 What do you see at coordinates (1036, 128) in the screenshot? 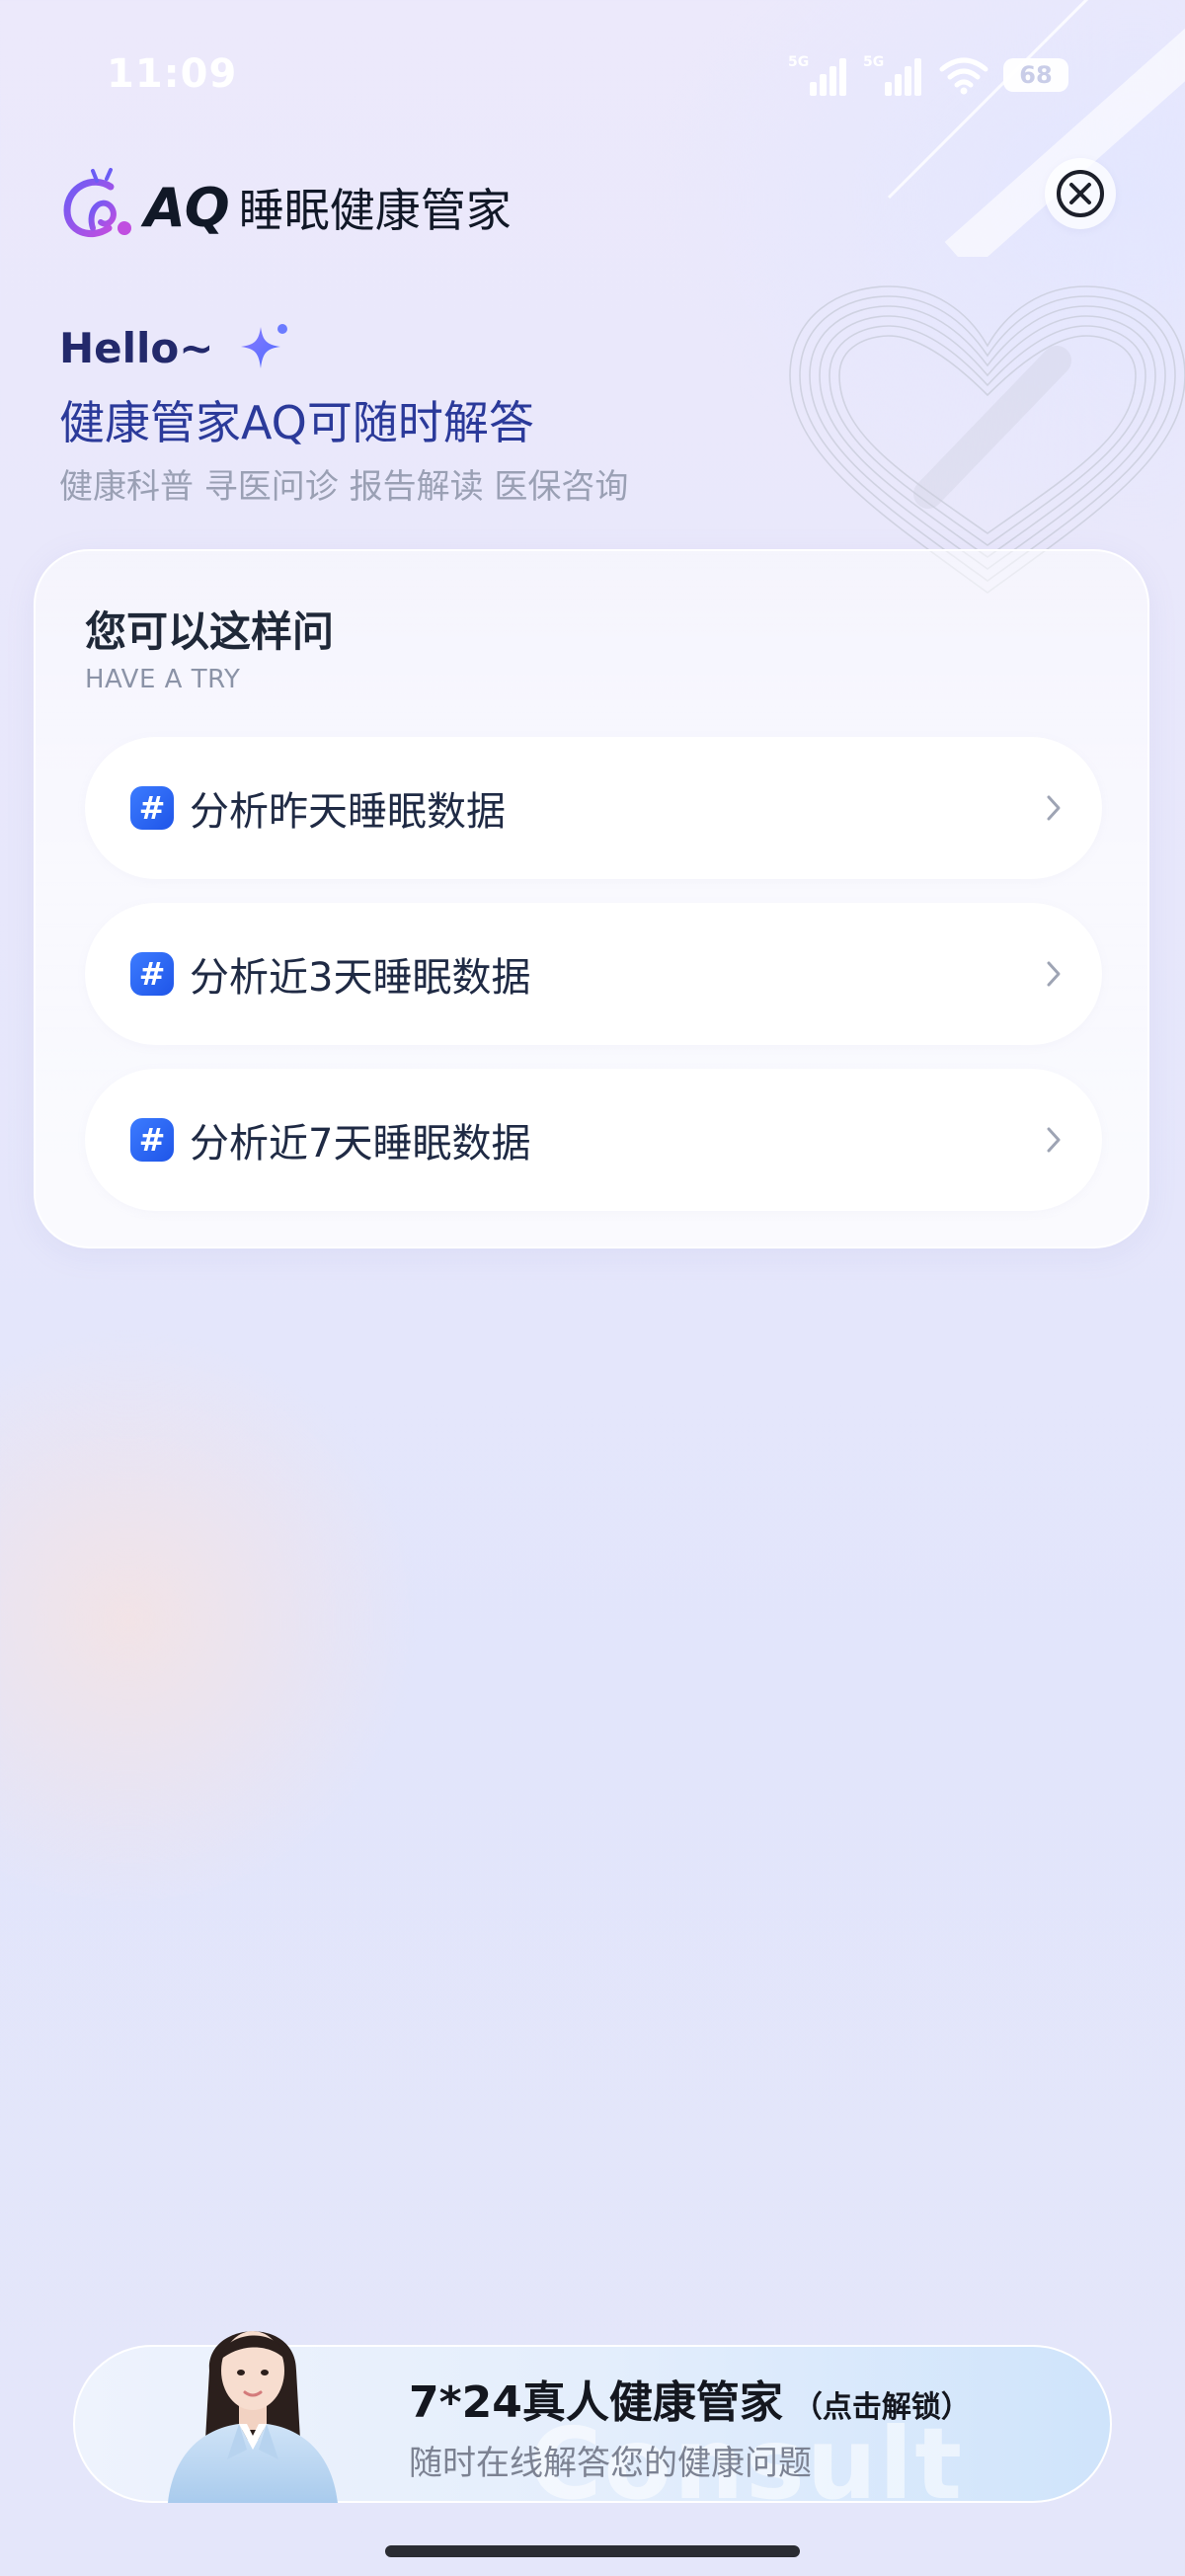
I see `decorative-lines` at bounding box center [1036, 128].